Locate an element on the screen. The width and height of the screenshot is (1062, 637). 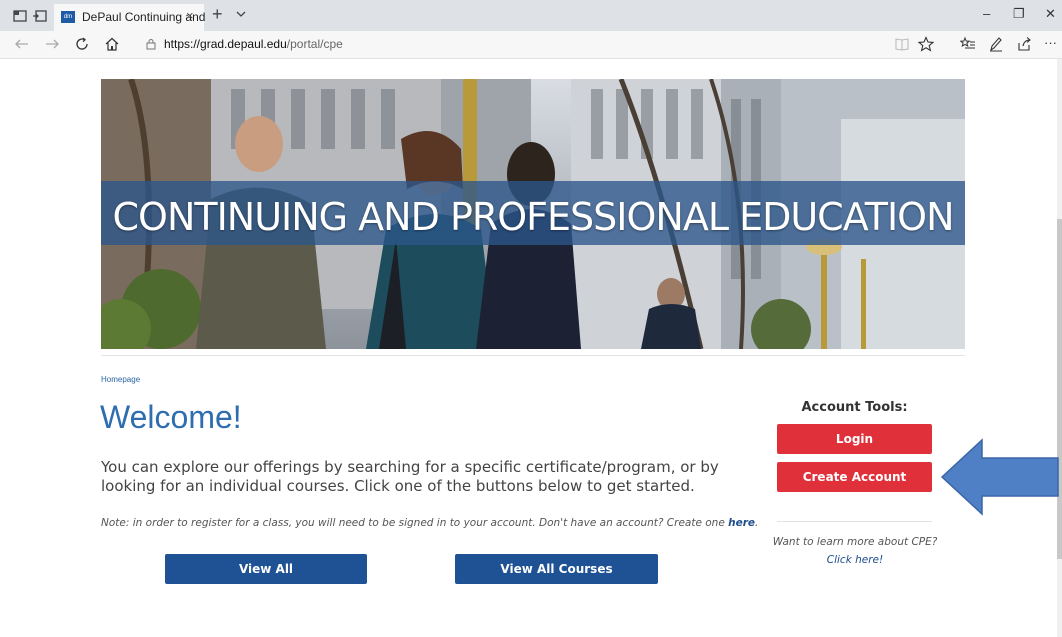
new-tab-icon: + is located at coordinates (217, 14).